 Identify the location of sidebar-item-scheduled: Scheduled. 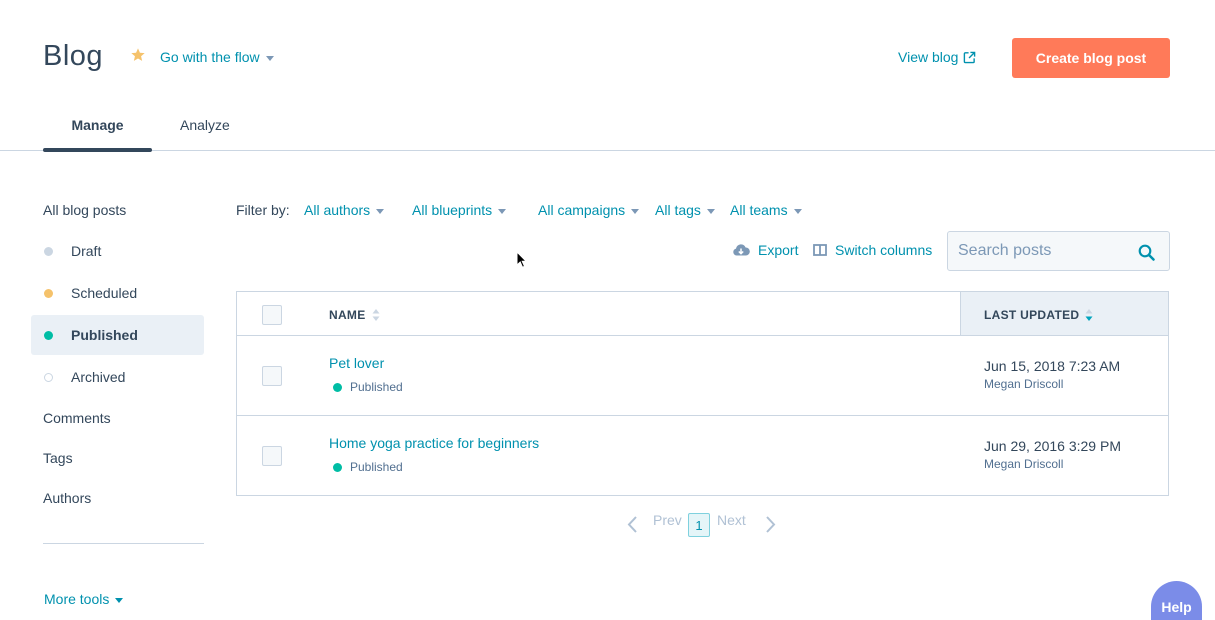
(117, 293).